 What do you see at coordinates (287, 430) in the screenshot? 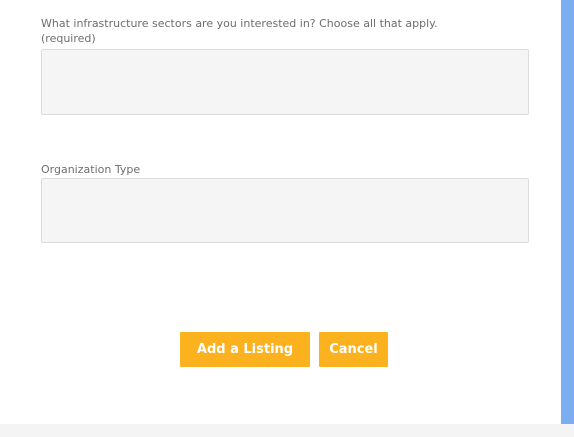
I see `page-background-strip` at bounding box center [287, 430].